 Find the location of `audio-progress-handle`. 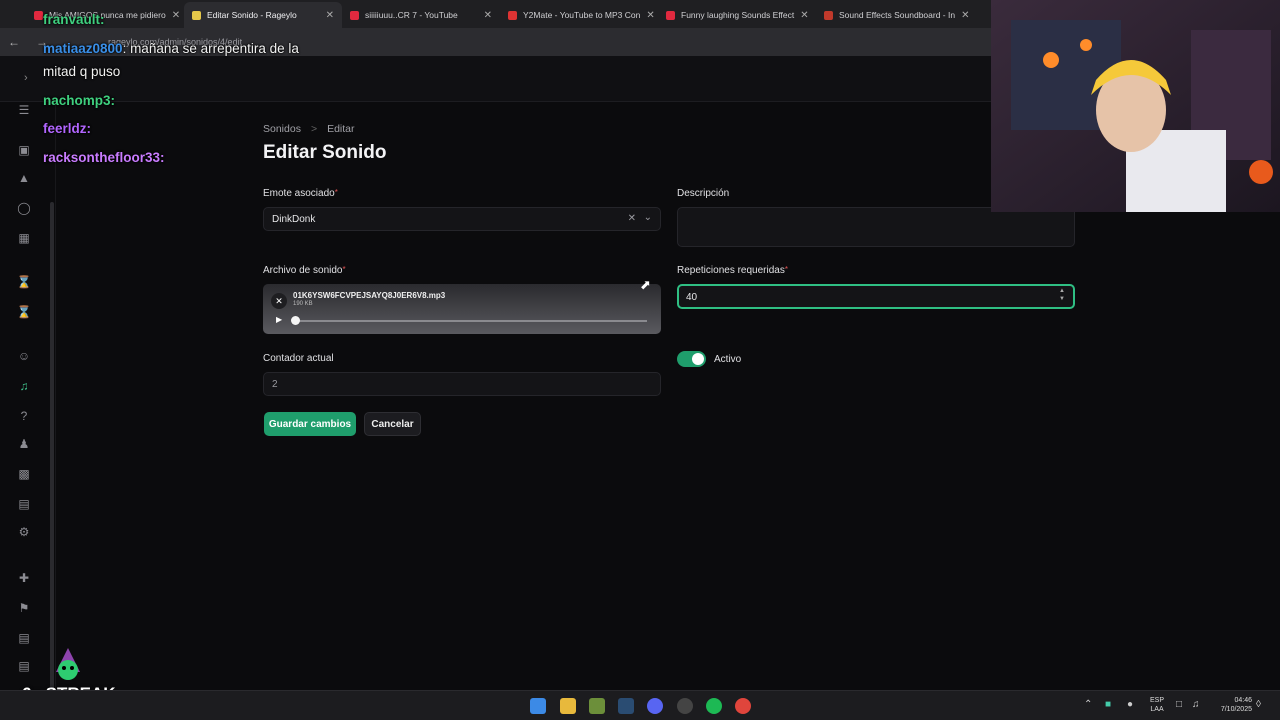

audio-progress-handle is located at coordinates (295, 320).